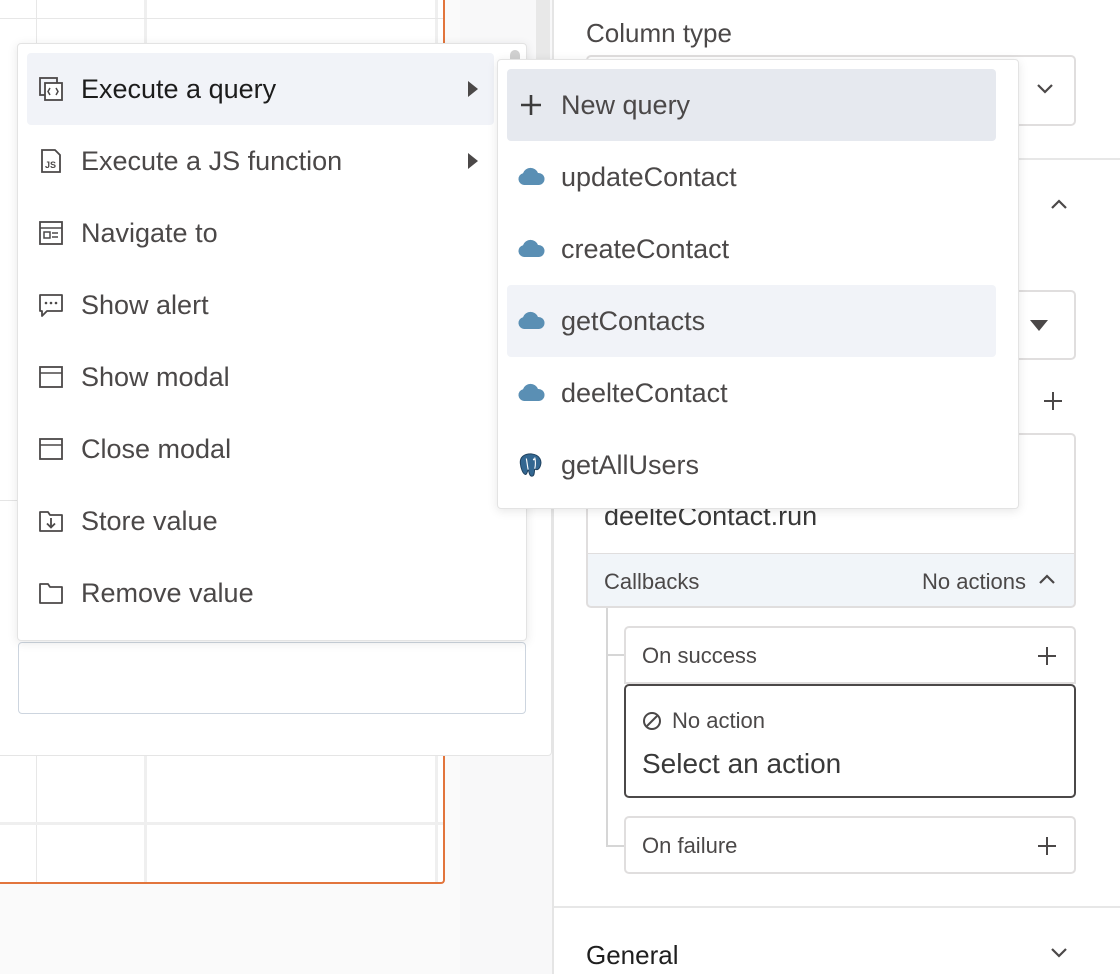 Image resolution: width=1120 pixels, height=974 pixels. What do you see at coordinates (51, 305) in the screenshot?
I see `alert-icon` at bounding box center [51, 305].